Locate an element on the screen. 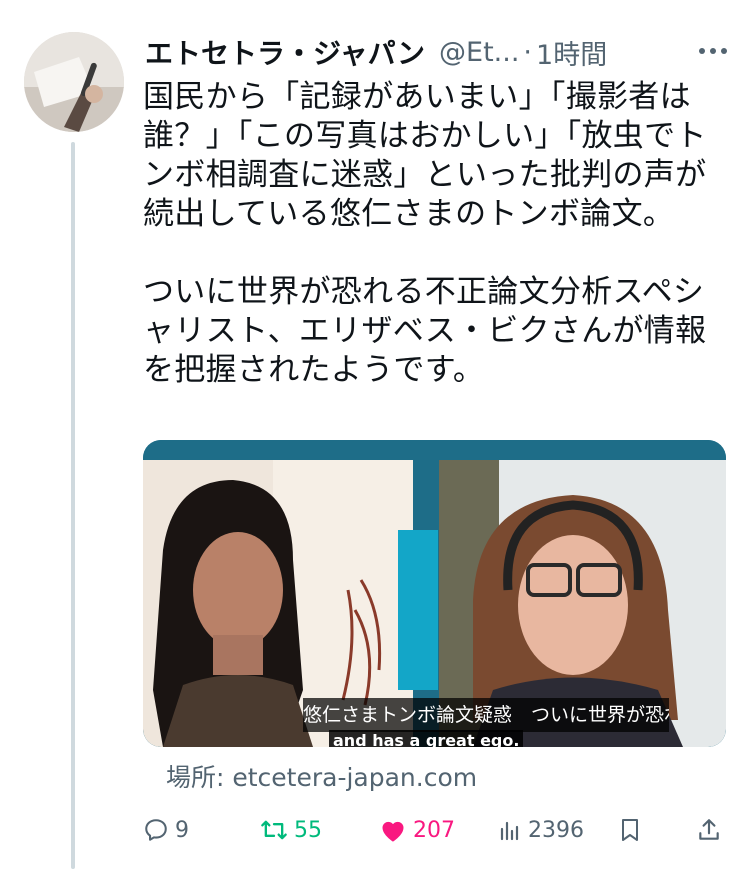  like-count: 207 is located at coordinates (434, 830).